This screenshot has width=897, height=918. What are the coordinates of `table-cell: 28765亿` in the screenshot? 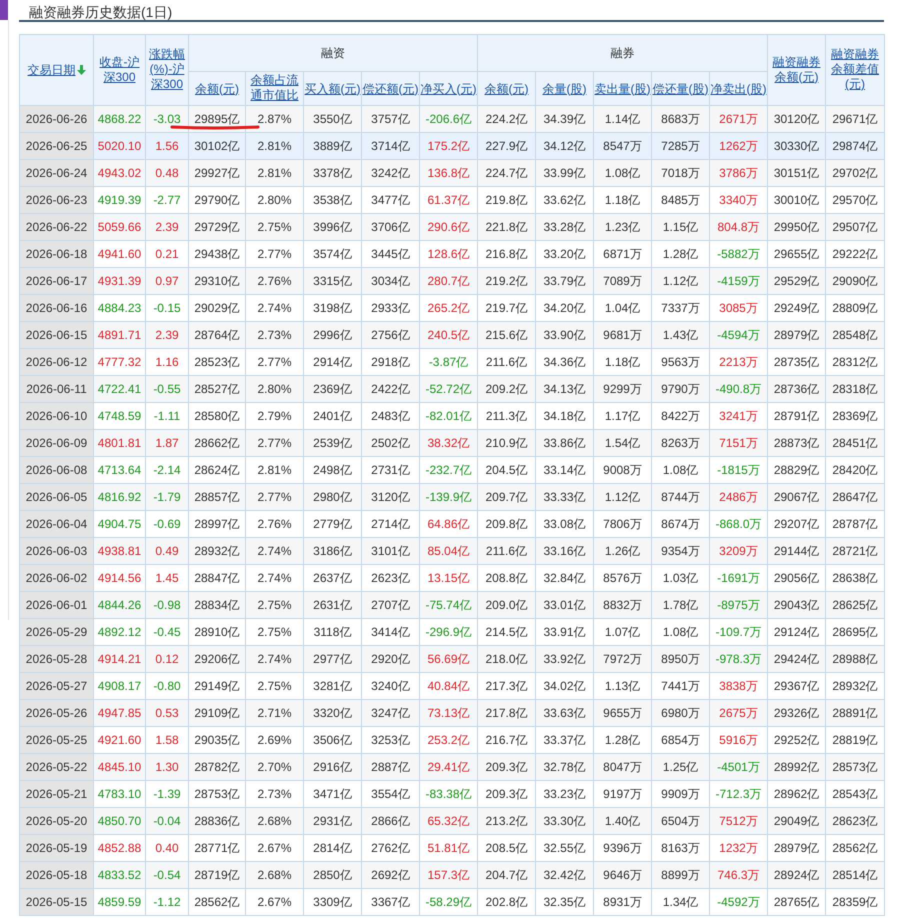 It's located at (797, 902).